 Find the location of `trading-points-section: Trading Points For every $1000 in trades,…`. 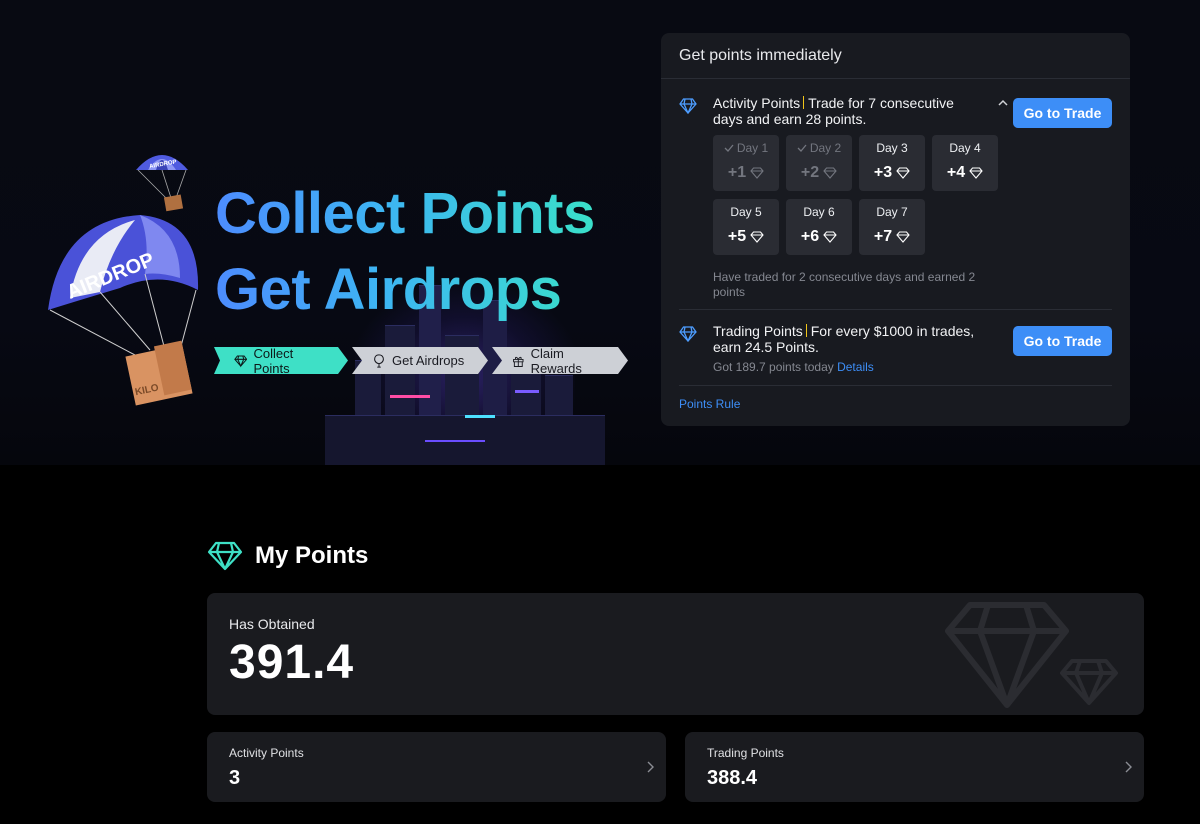

trading-points-section: Trading Points For every $1000 in trades,… is located at coordinates (895, 348).